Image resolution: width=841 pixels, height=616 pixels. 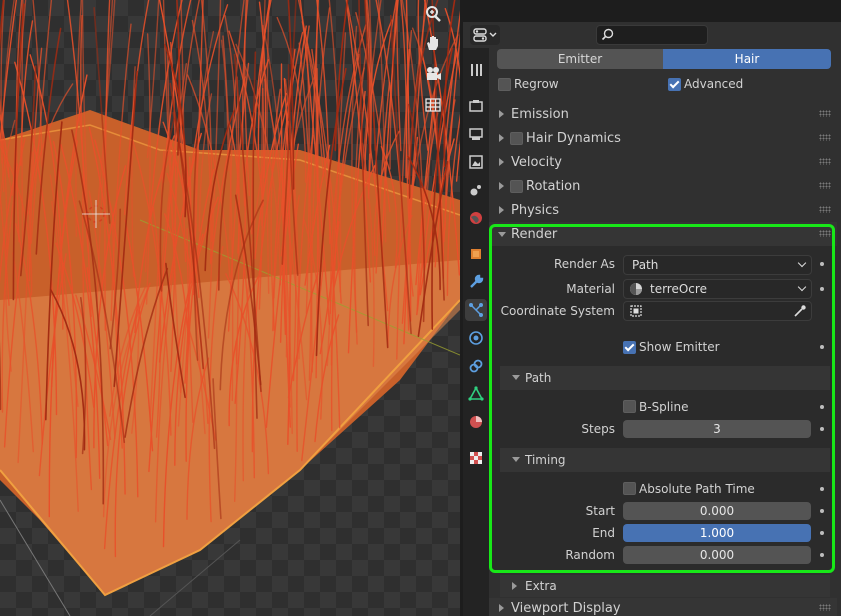 What do you see at coordinates (717, 311) in the screenshot?
I see `coordinate-system-field` at bounding box center [717, 311].